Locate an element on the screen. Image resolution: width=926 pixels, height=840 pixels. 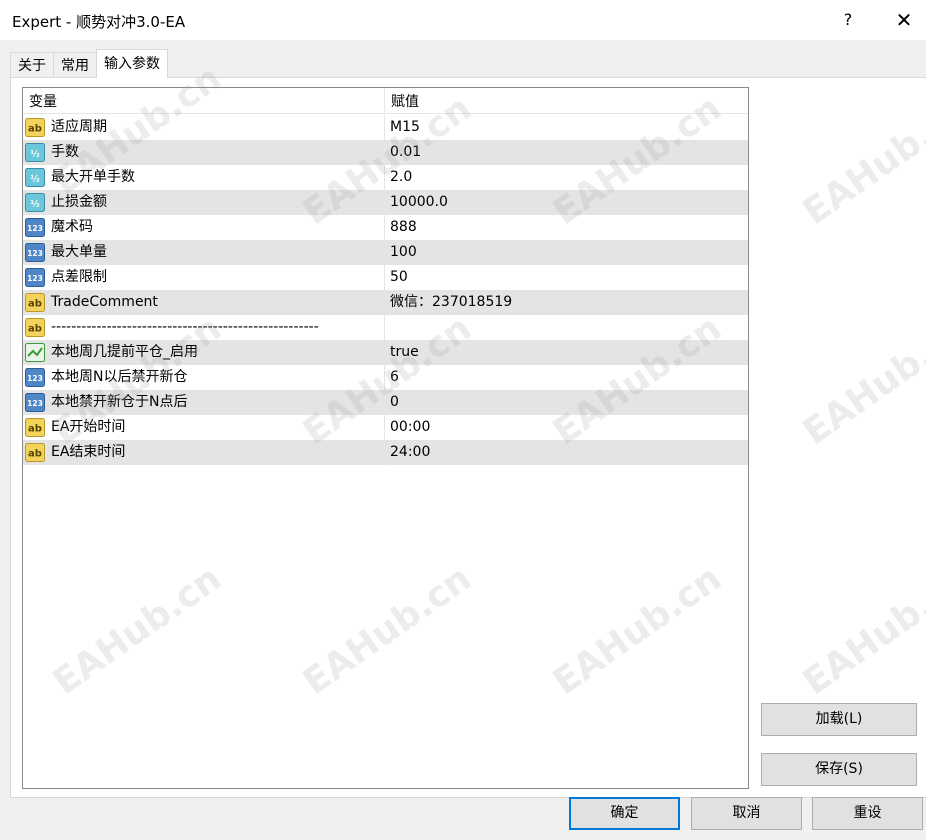
variable-cell: 123 点差限制 is located at coordinates (204, 277).